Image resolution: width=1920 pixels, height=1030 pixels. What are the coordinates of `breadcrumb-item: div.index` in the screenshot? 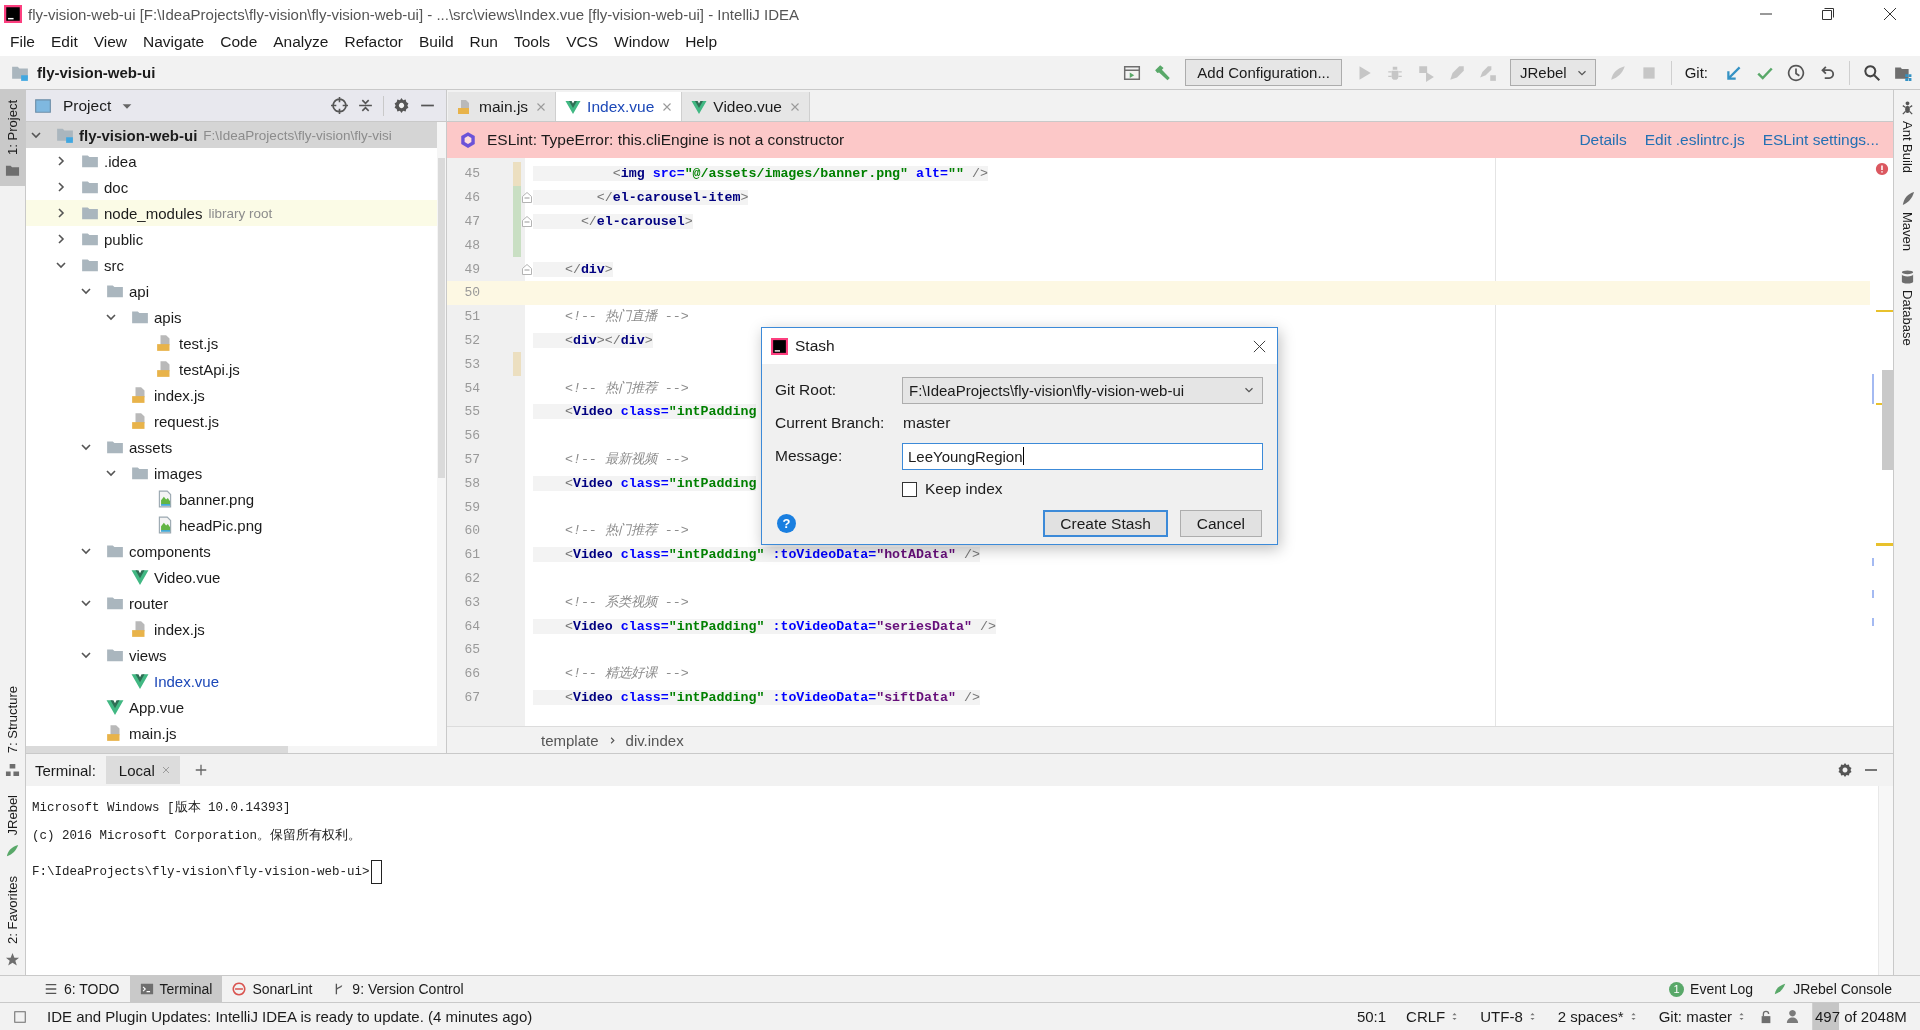 It's located at (654, 740).